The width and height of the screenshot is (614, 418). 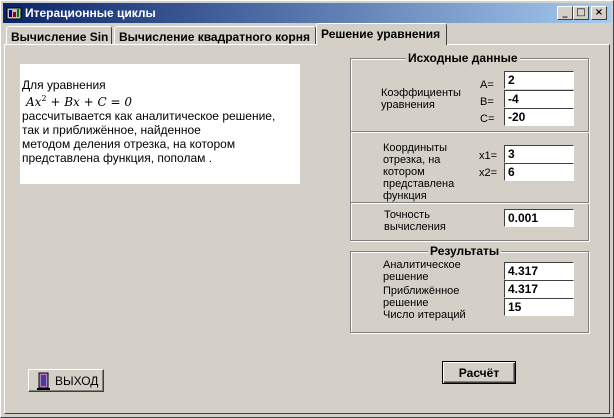 I want to click on tab-sin: Вычисление Sin, so click(x=59, y=36).